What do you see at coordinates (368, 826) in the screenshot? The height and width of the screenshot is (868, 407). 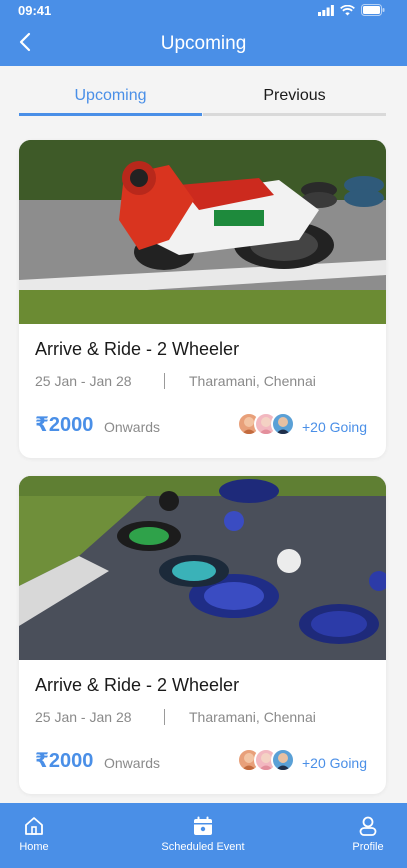 I see `profile-icon` at bounding box center [368, 826].